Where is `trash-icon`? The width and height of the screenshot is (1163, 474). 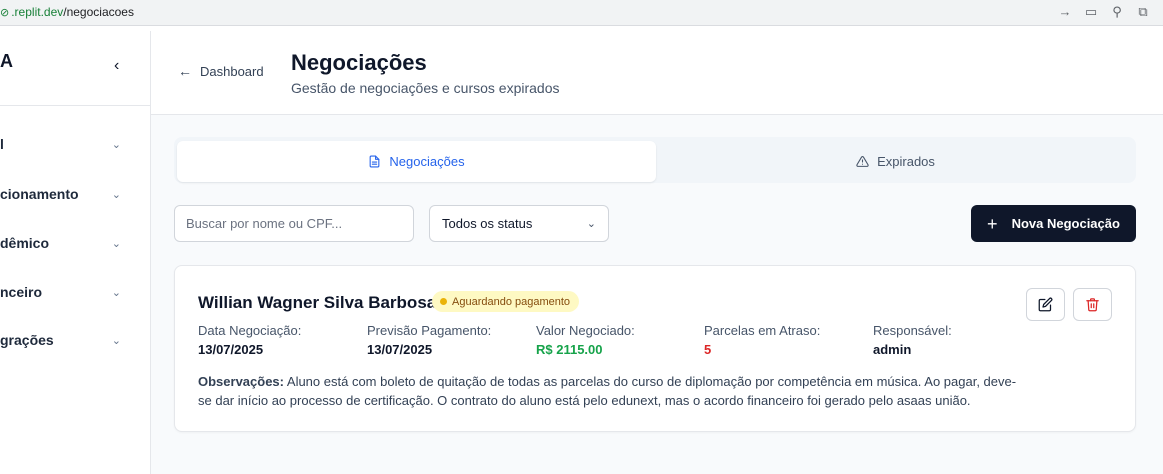 trash-icon is located at coordinates (1092, 305).